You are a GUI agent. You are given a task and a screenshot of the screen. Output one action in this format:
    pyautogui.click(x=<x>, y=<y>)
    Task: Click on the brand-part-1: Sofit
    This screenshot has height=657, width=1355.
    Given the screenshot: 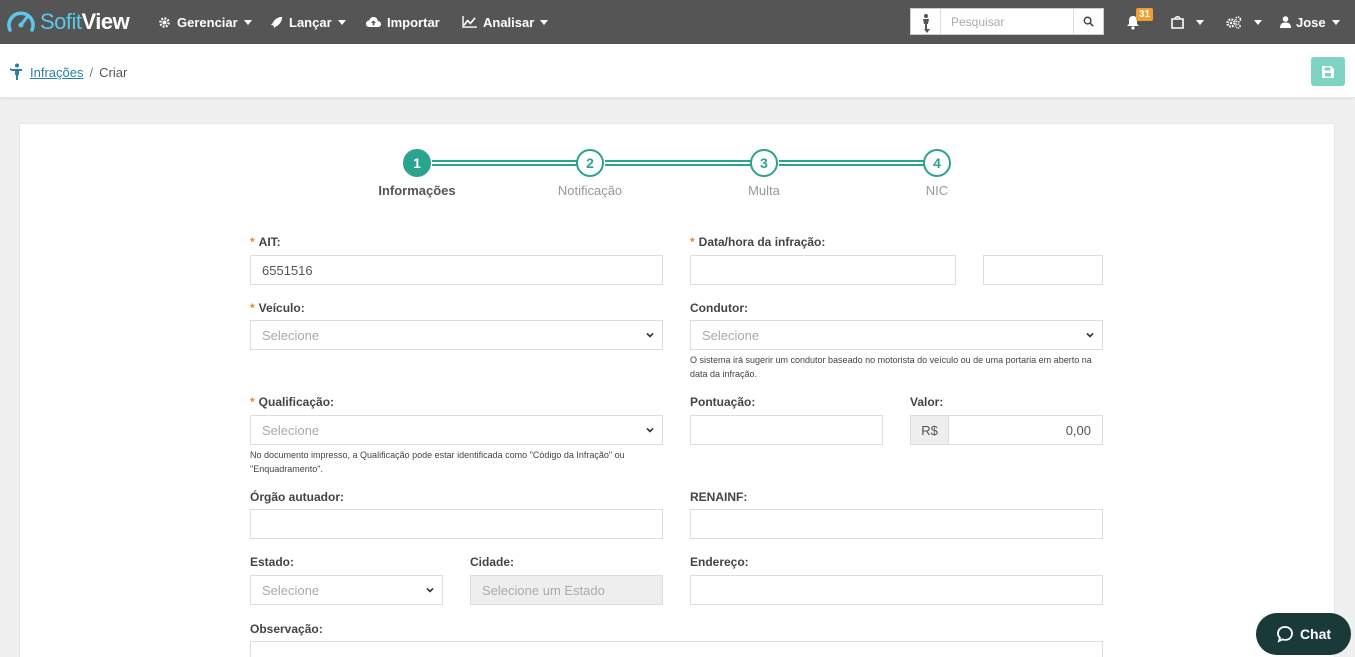 What is the action you would take?
    pyautogui.click(x=61, y=21)
    